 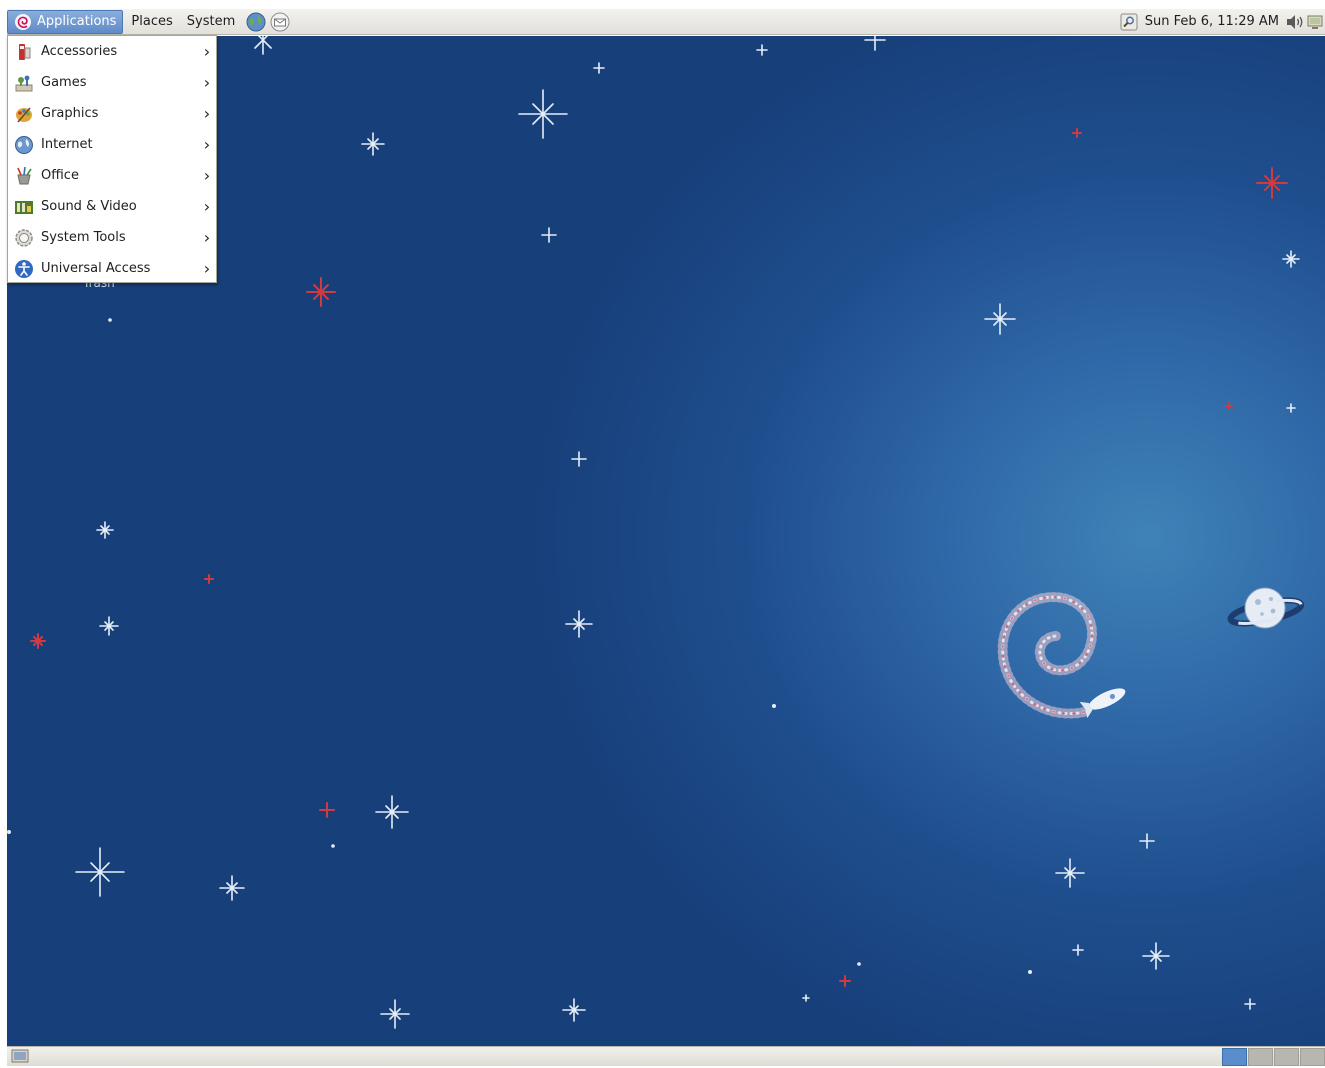 I want to click on debian-logo-icon, so click(x=23, y=21).